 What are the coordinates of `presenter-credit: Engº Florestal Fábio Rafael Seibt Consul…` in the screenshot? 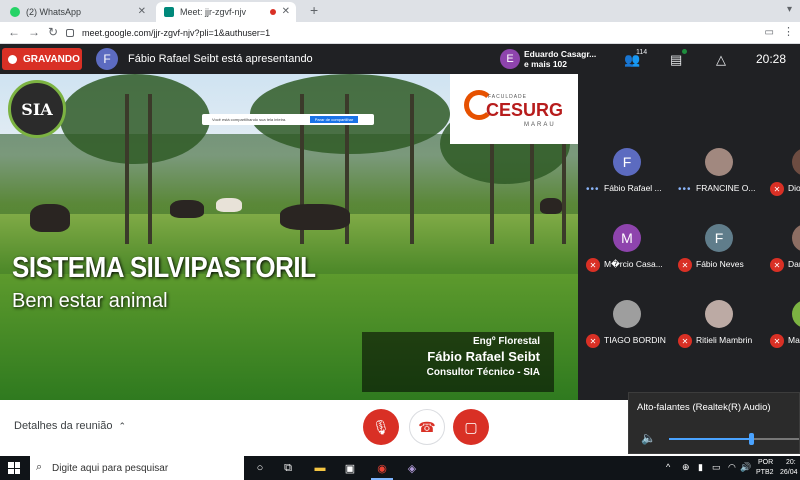 It's located at (458, 362).